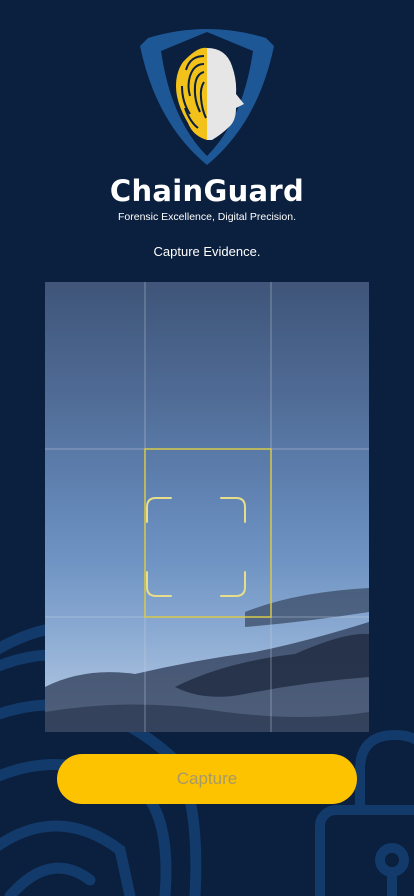 The image size is (414, 896). Describe the element at coordinates (207, 217) in the screenshot. I see `app-tagline: Forensic Excellence, Digital Precision.` at that location.